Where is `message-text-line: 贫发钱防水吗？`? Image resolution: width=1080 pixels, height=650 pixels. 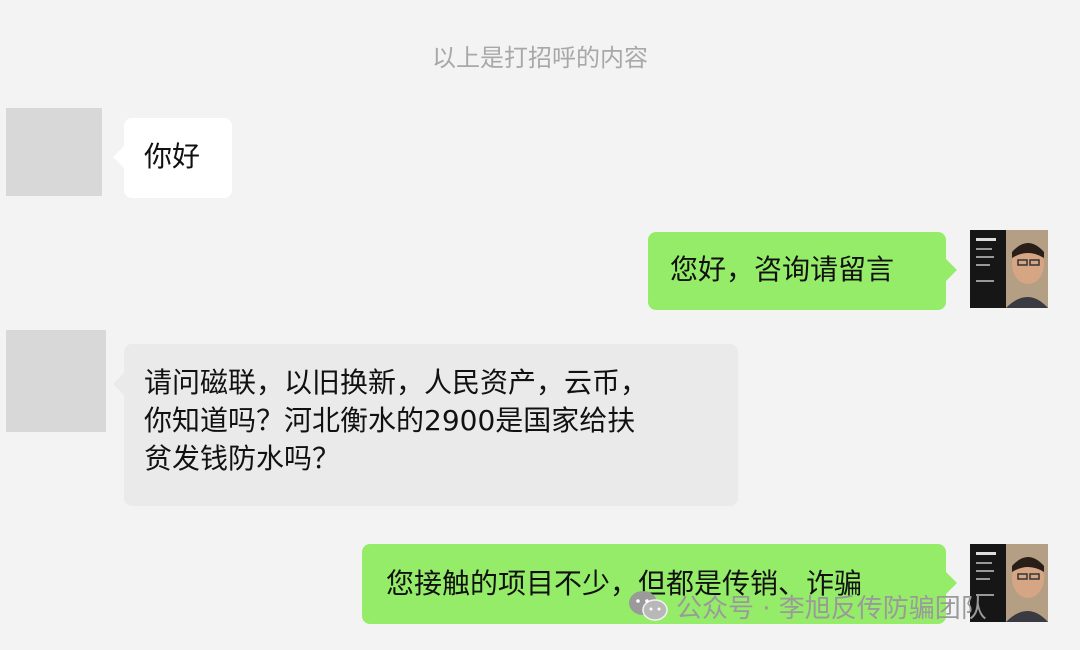 message-text-line: 贫发钱防水吗？ is located at coordinates (242, 458).